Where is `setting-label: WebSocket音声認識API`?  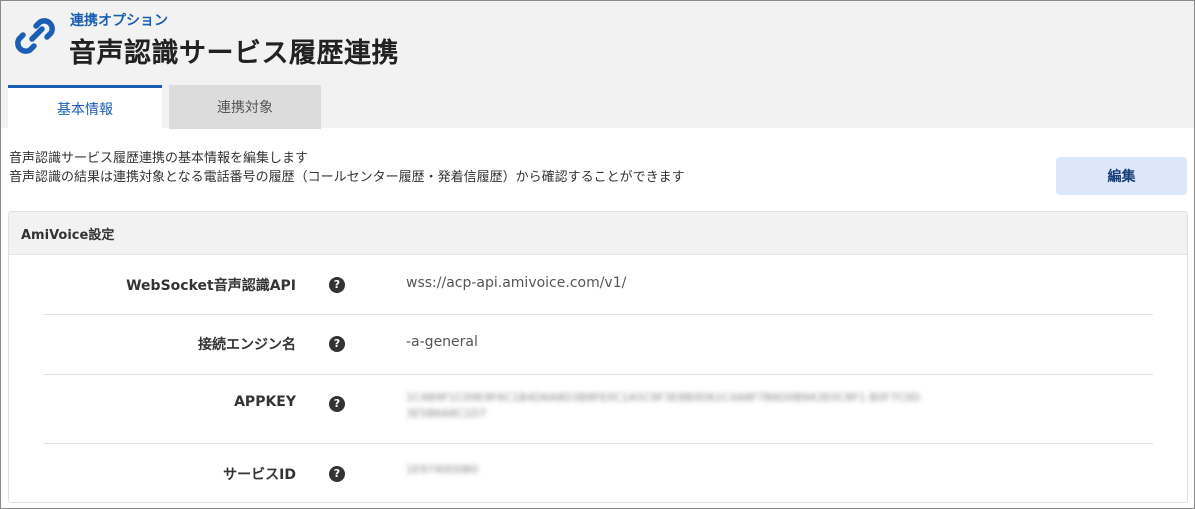
setting-label: WebSocket音声認識API is located at coordinates (211, 286).